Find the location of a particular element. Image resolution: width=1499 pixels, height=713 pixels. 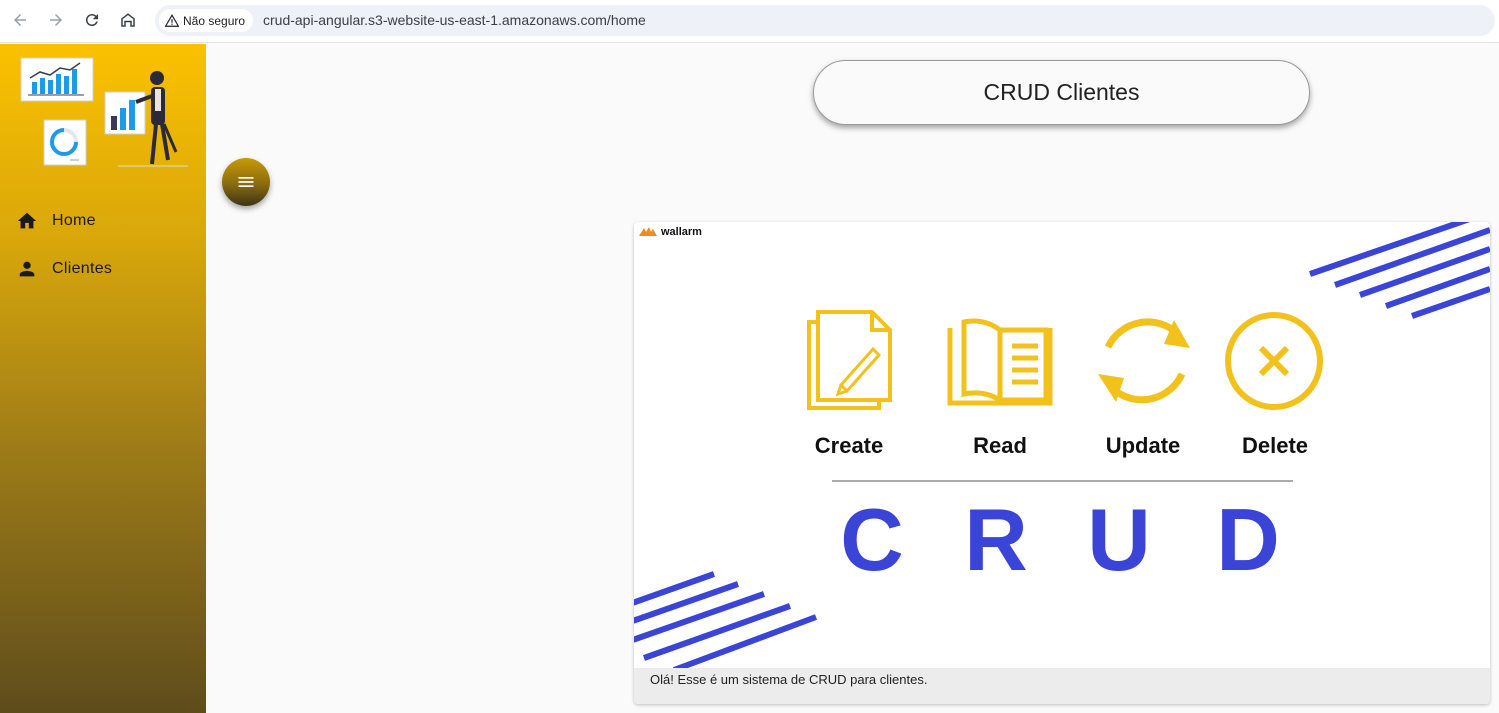

stripes-bottom-left is located at coordinates (726, 619).